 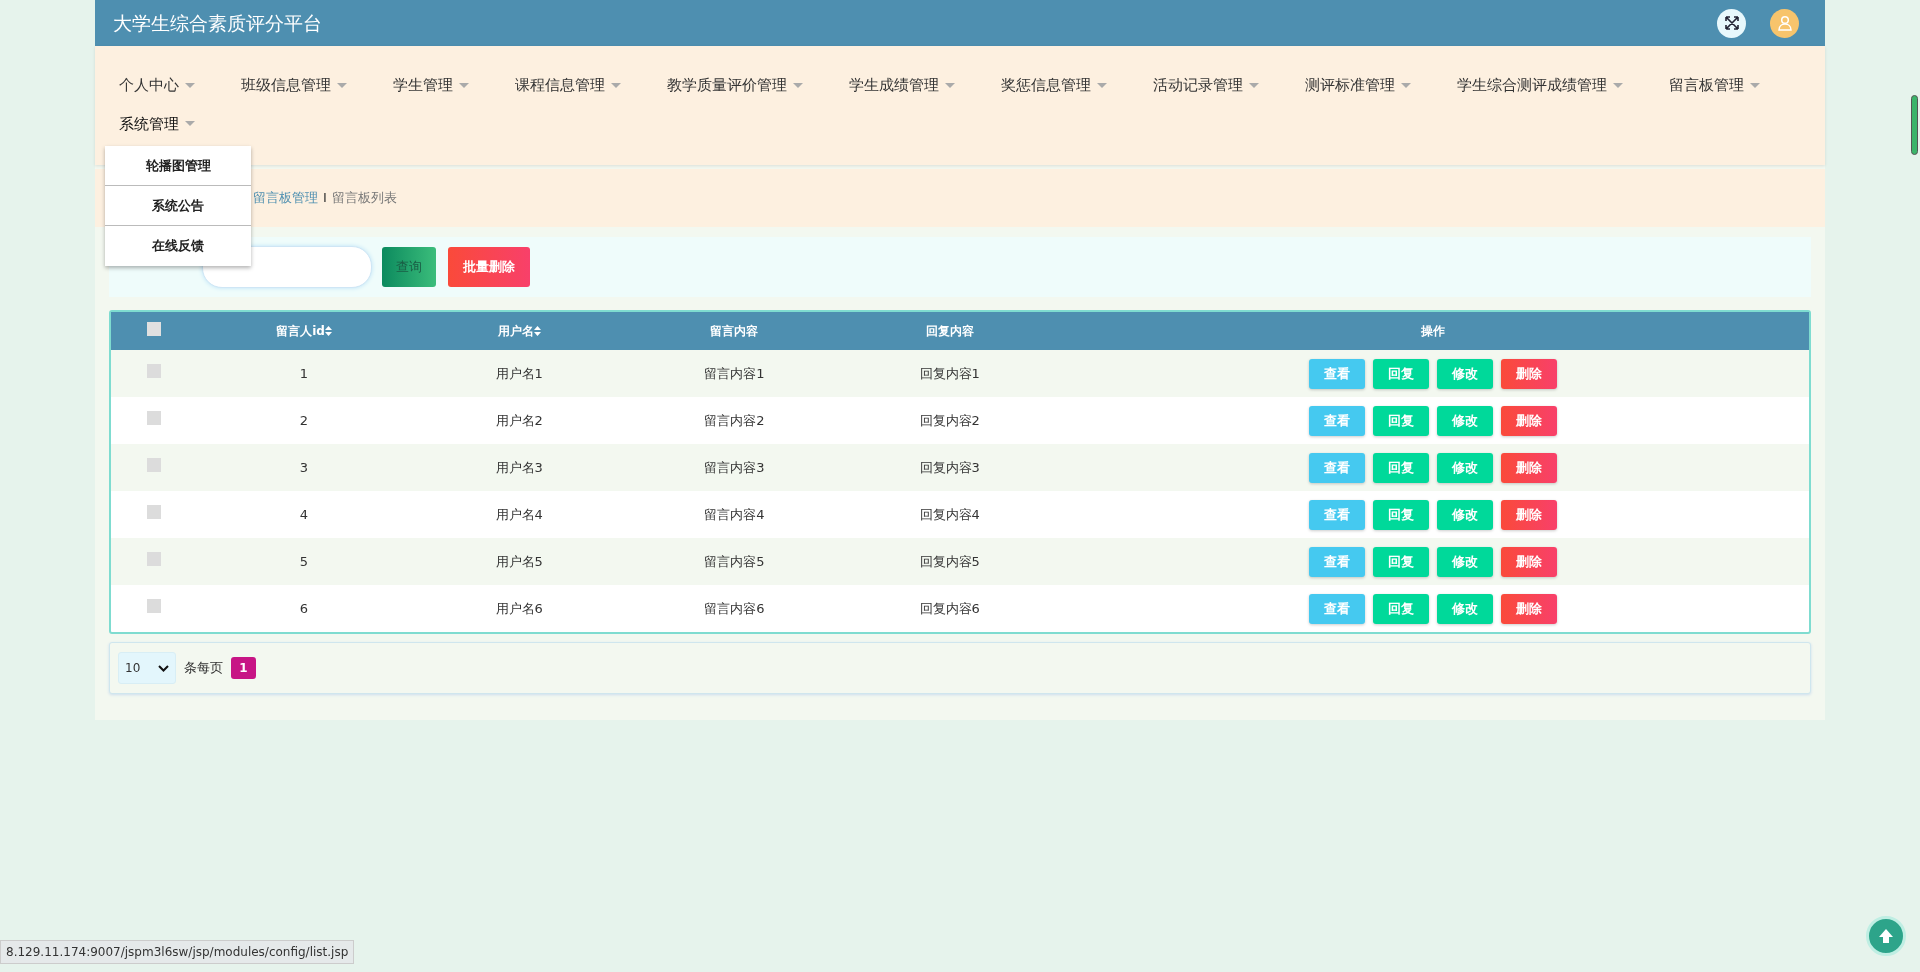 What do you see at coordinates (734, 331) in the screenshot?
I see `column-header: 留言内容` at bounding box center [734, 331].